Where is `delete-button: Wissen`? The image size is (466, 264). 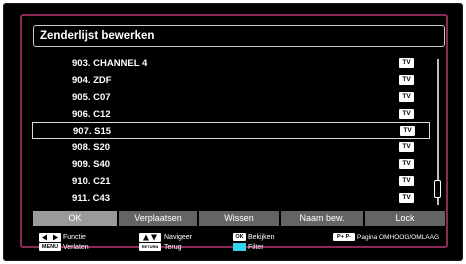
delete-button: Wissen is located at coordinates (239, 218).